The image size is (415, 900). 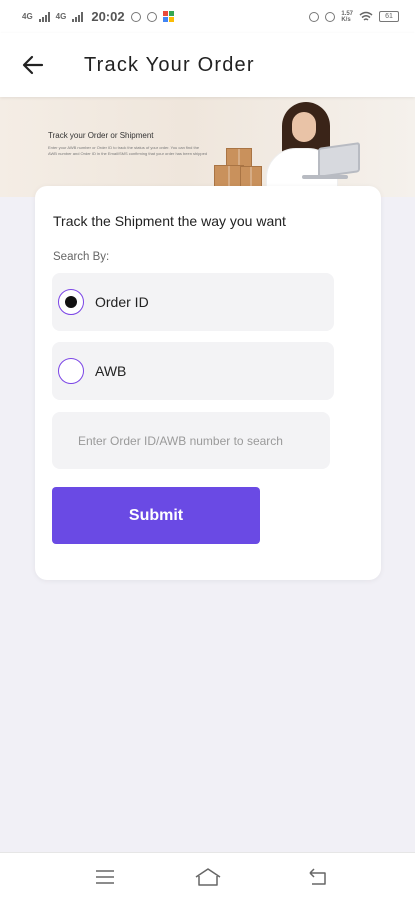 I want to click on option-order-id: Order ID, so click(x=193, y=302).